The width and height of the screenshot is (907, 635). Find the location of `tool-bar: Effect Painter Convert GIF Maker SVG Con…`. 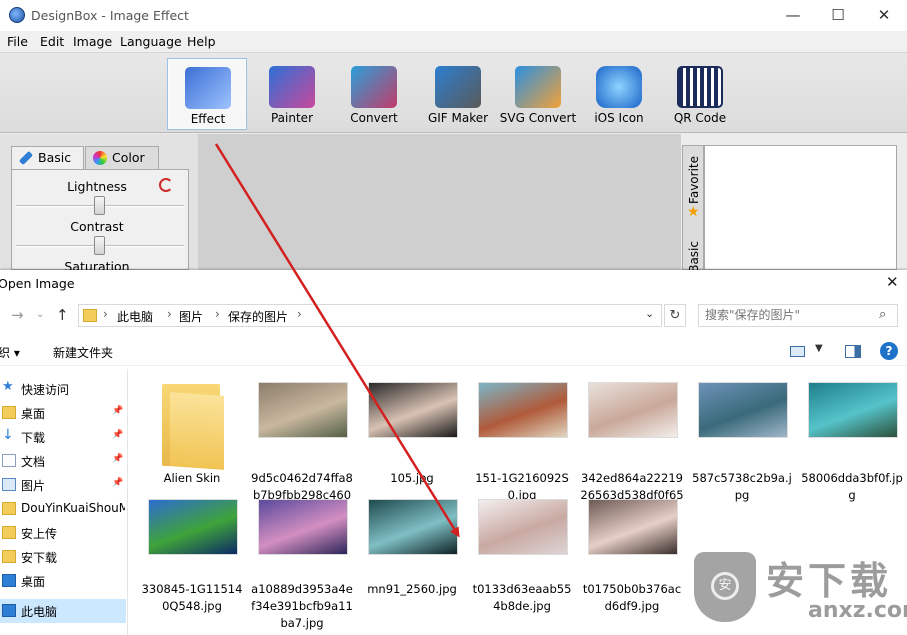

tool-bar: Effect Painter Convert GIF Maker SVG Con… is located at coordinates (453, 93).